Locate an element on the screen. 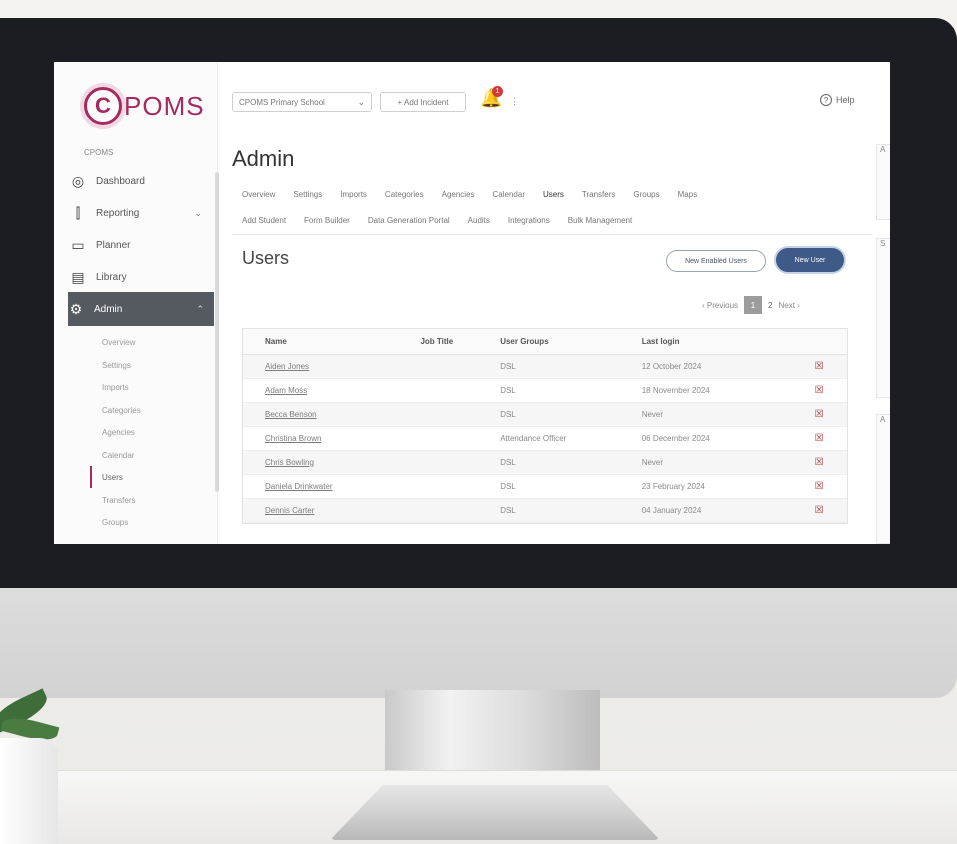 The image size is (957, 844). pagination: ‹ Previous 1 2 Next › is located at coordinates (751, 305).